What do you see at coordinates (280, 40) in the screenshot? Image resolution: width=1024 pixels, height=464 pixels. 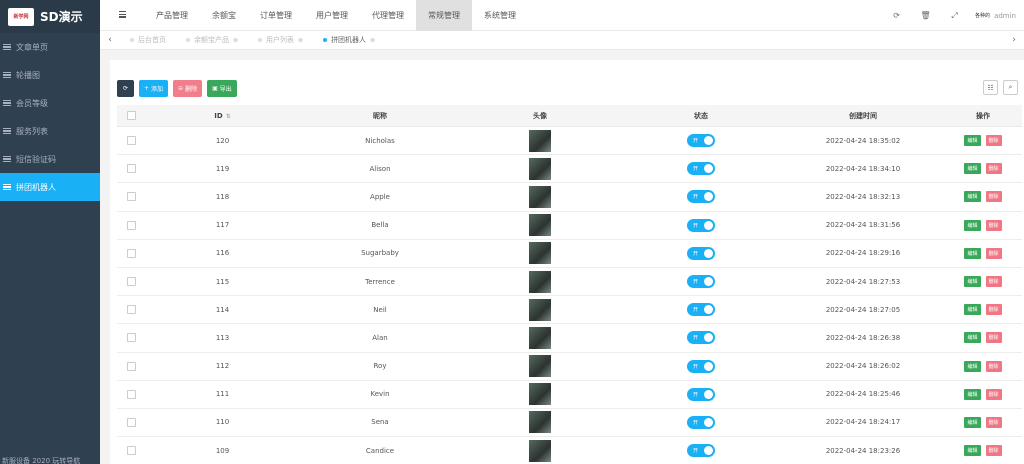 I see `page-tab: 用户列表 ⊗` at bounding box center [280, 40].